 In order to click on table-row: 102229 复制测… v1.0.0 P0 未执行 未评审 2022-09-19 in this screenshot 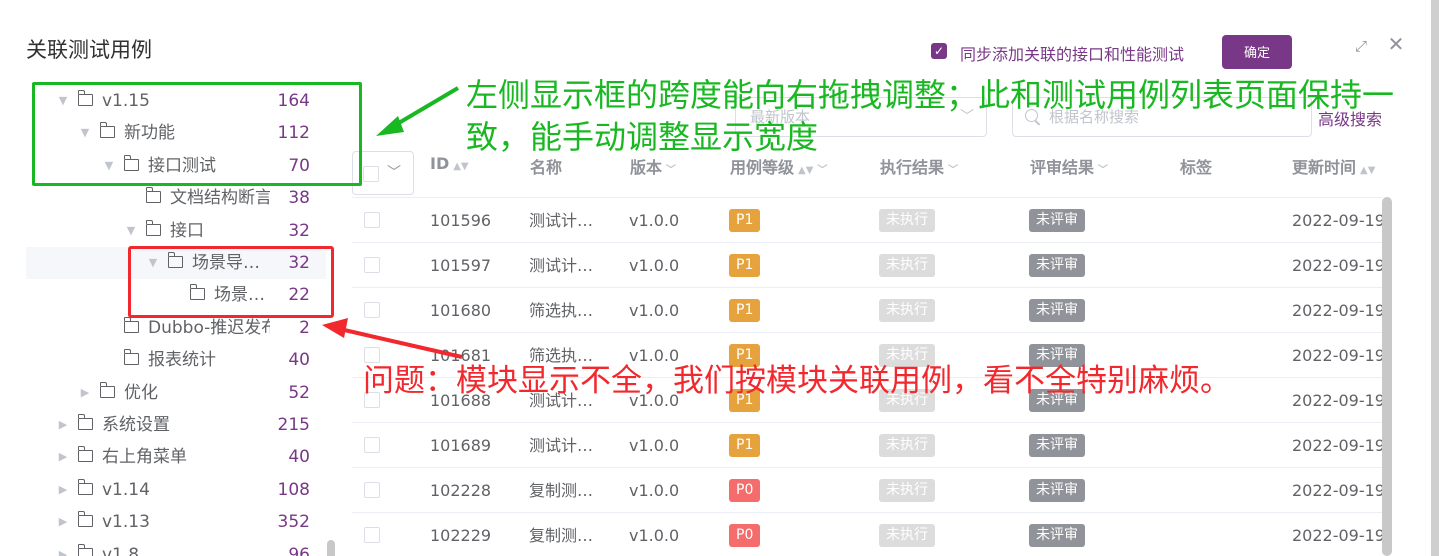, I will do `click(868, 534)`.